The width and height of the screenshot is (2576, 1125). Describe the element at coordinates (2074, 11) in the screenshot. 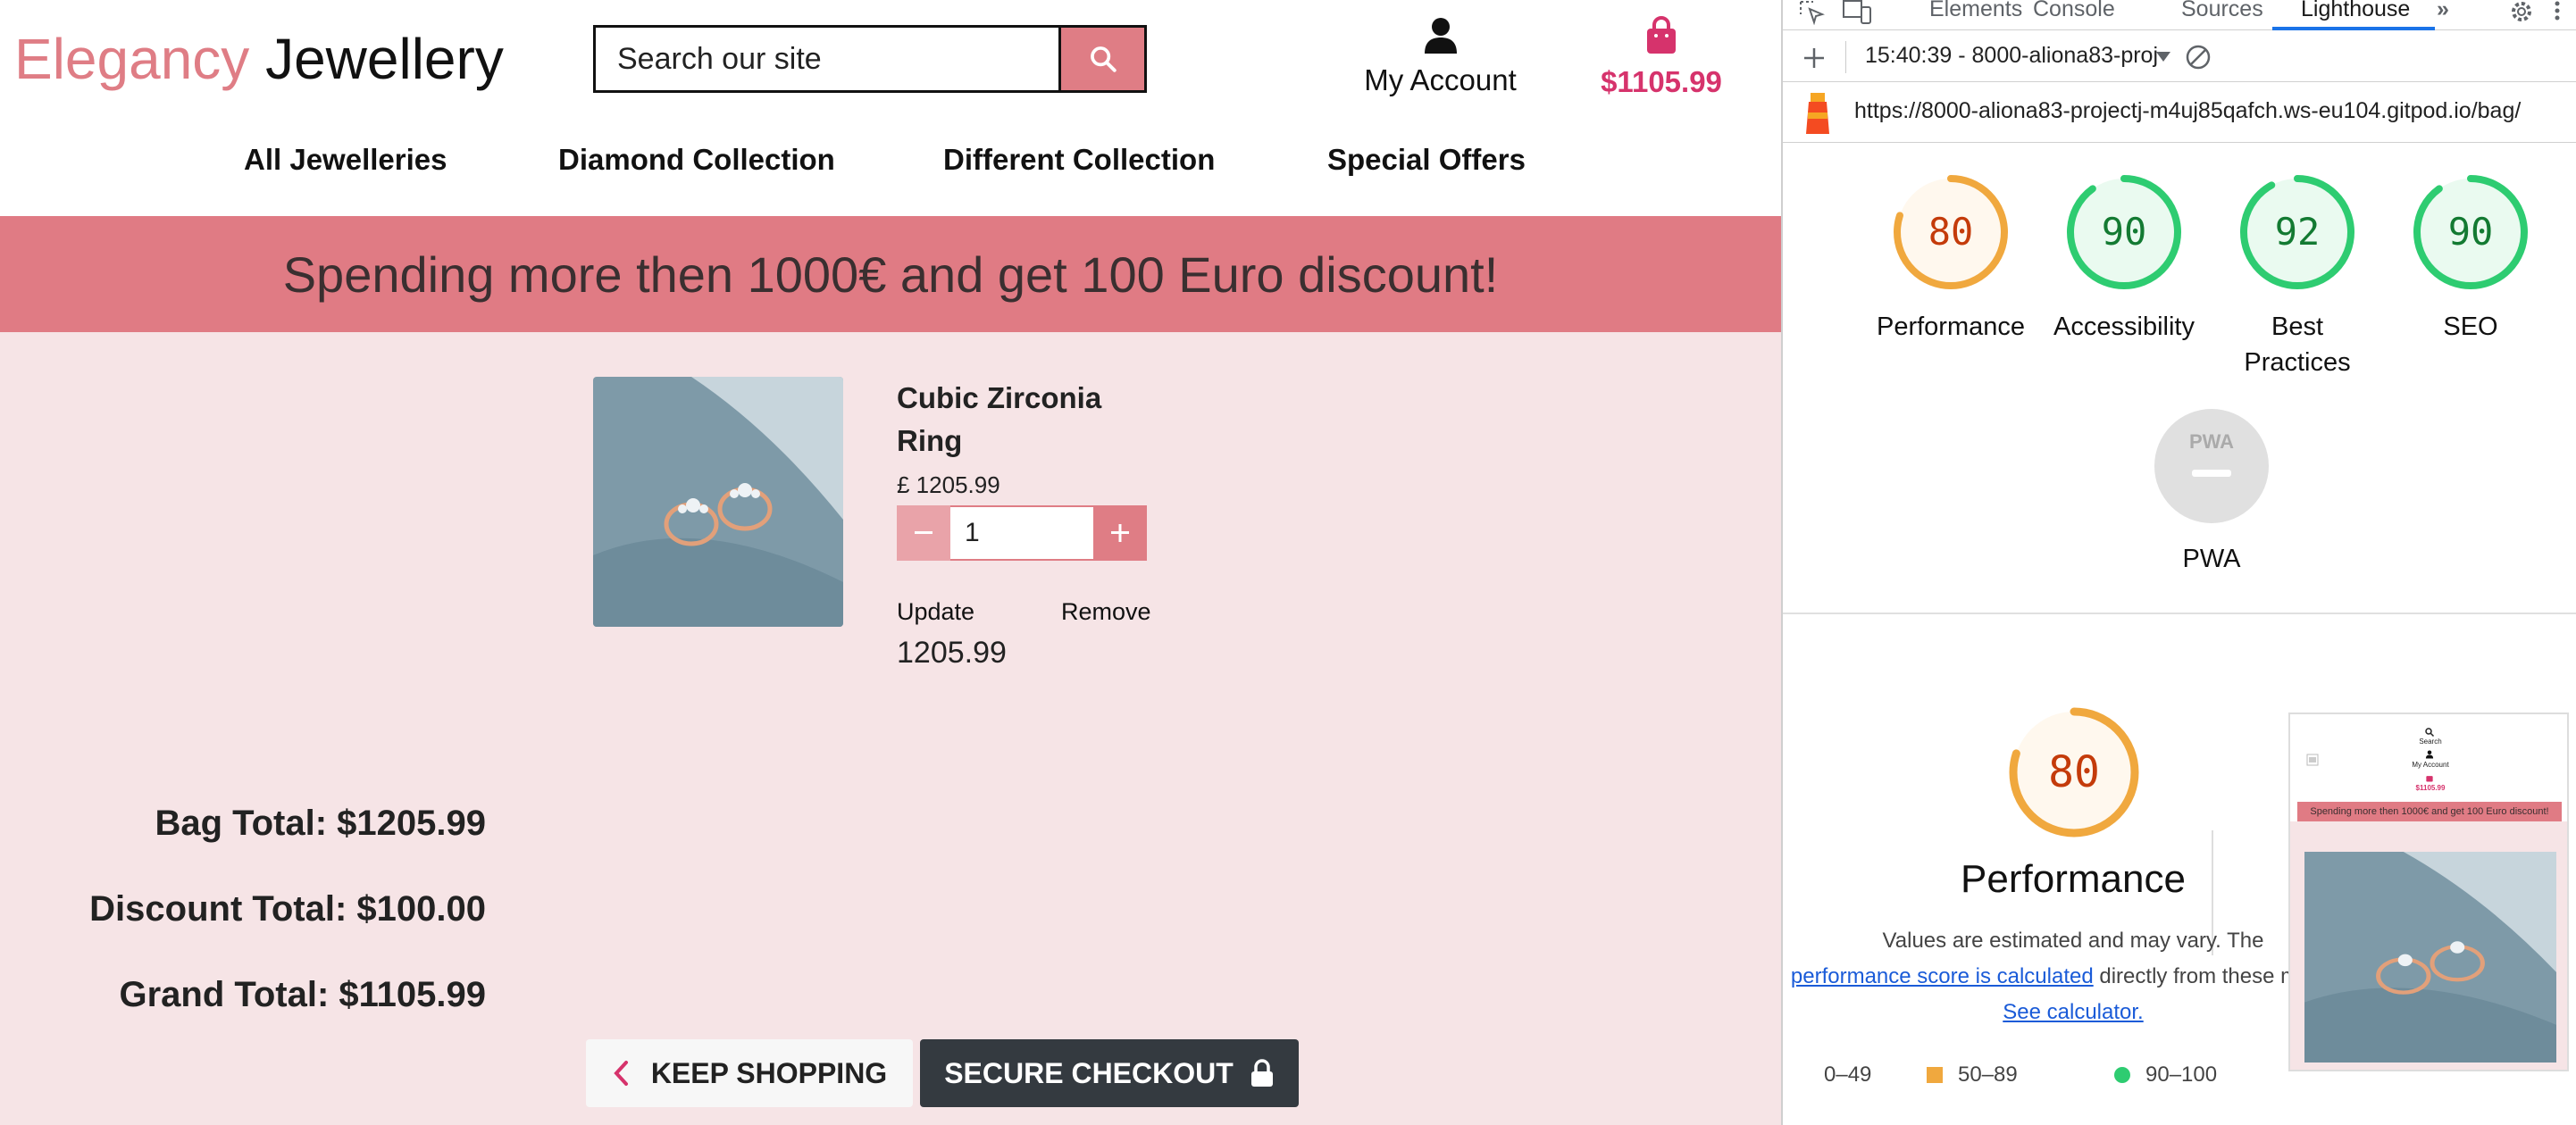

I see `tab-console: Console` at that location.